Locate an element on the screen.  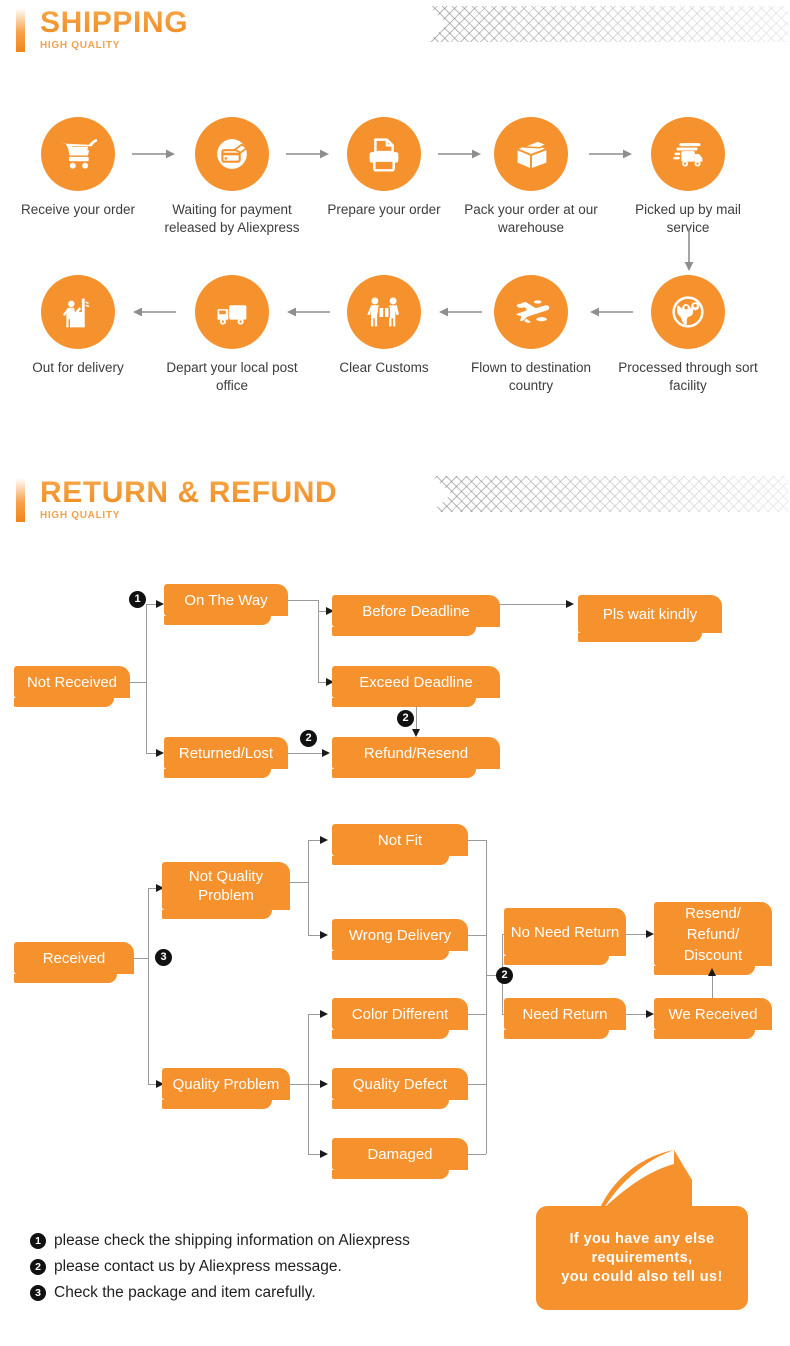
shopping-cart-icon is located at coordinates (78, 154).